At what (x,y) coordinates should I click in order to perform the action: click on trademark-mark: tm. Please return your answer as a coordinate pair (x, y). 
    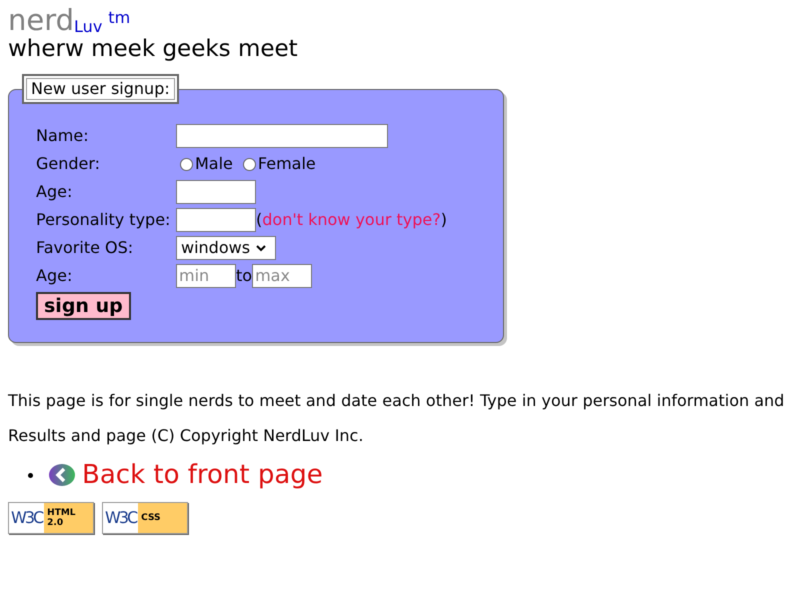
    Looking at the image, I should click on (119, 18).